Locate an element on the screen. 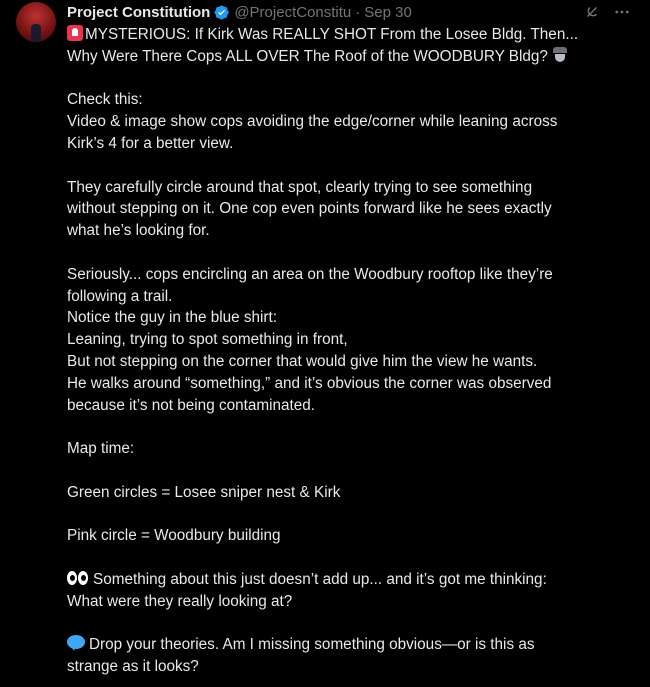 Image resolution: width=650 pixels, height=687 pixels. avatar is located at coordinates (36, 22).